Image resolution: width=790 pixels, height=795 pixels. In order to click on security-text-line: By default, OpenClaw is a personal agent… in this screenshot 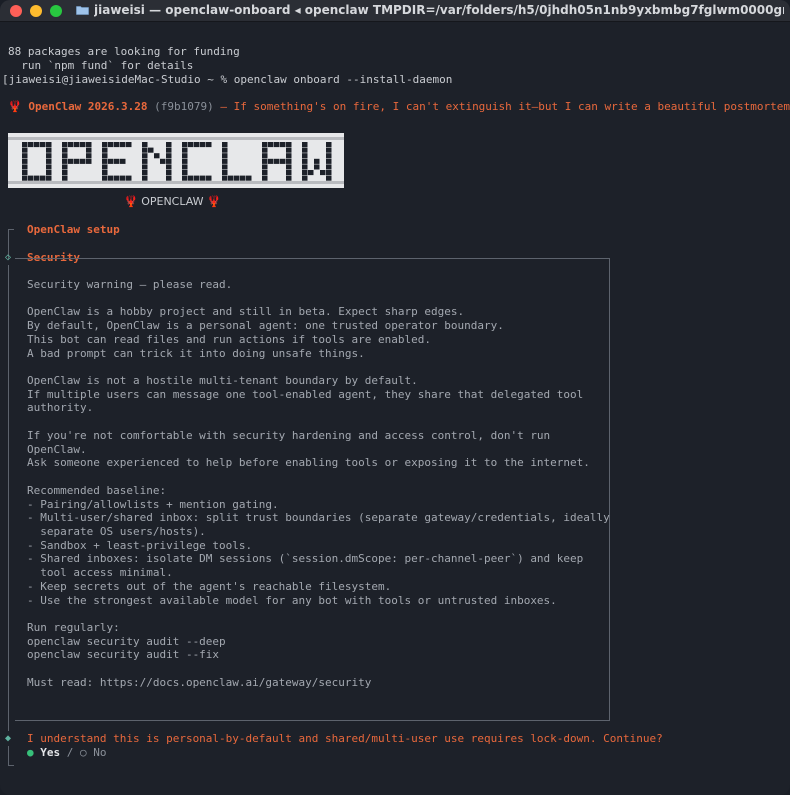, I will do `click(265, 326)`.